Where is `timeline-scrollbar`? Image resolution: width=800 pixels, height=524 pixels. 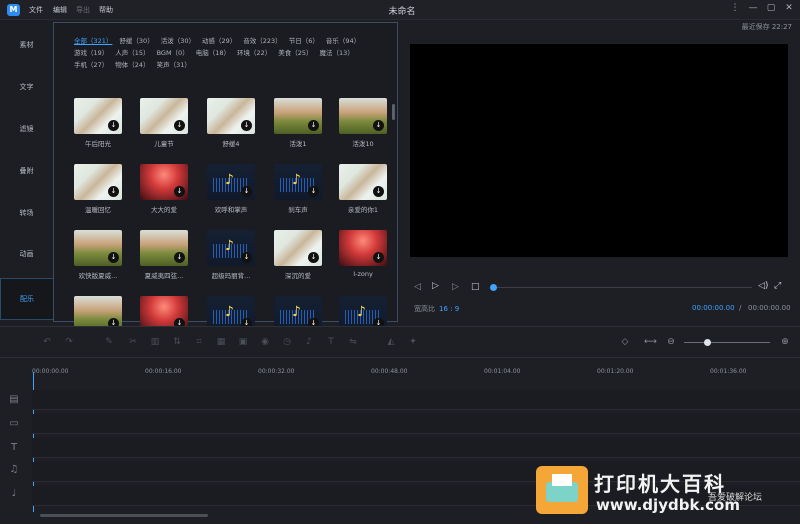 timeline-scrollbar is located at coordinates (124, 515).